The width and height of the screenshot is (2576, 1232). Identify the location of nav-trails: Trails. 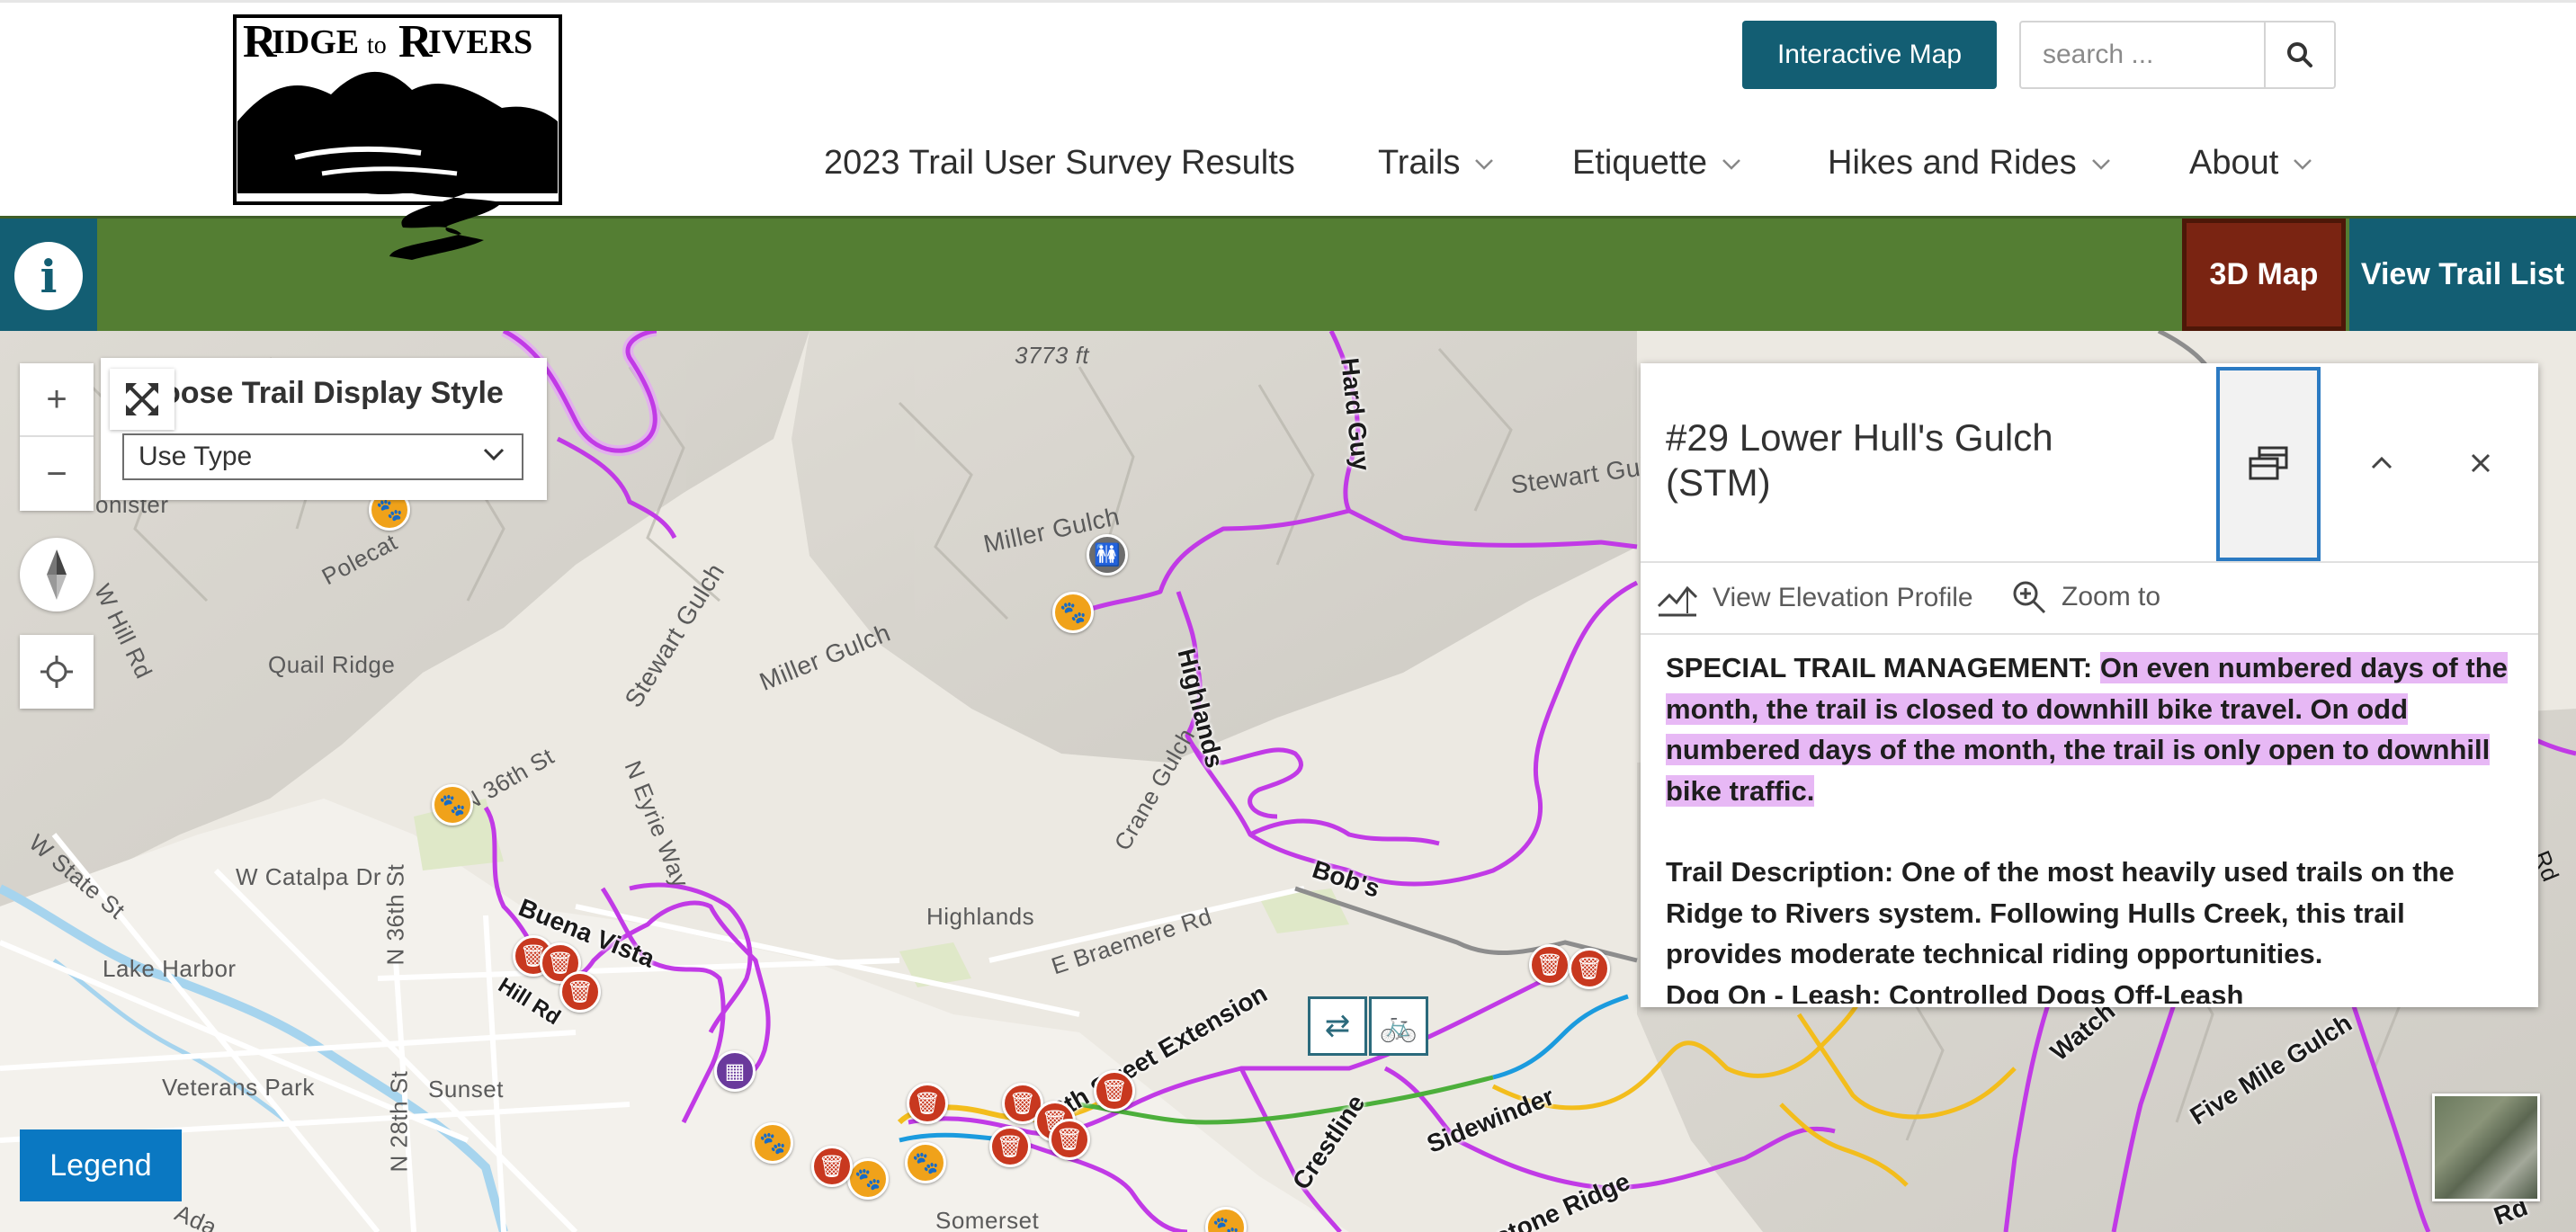
(1436, 163).